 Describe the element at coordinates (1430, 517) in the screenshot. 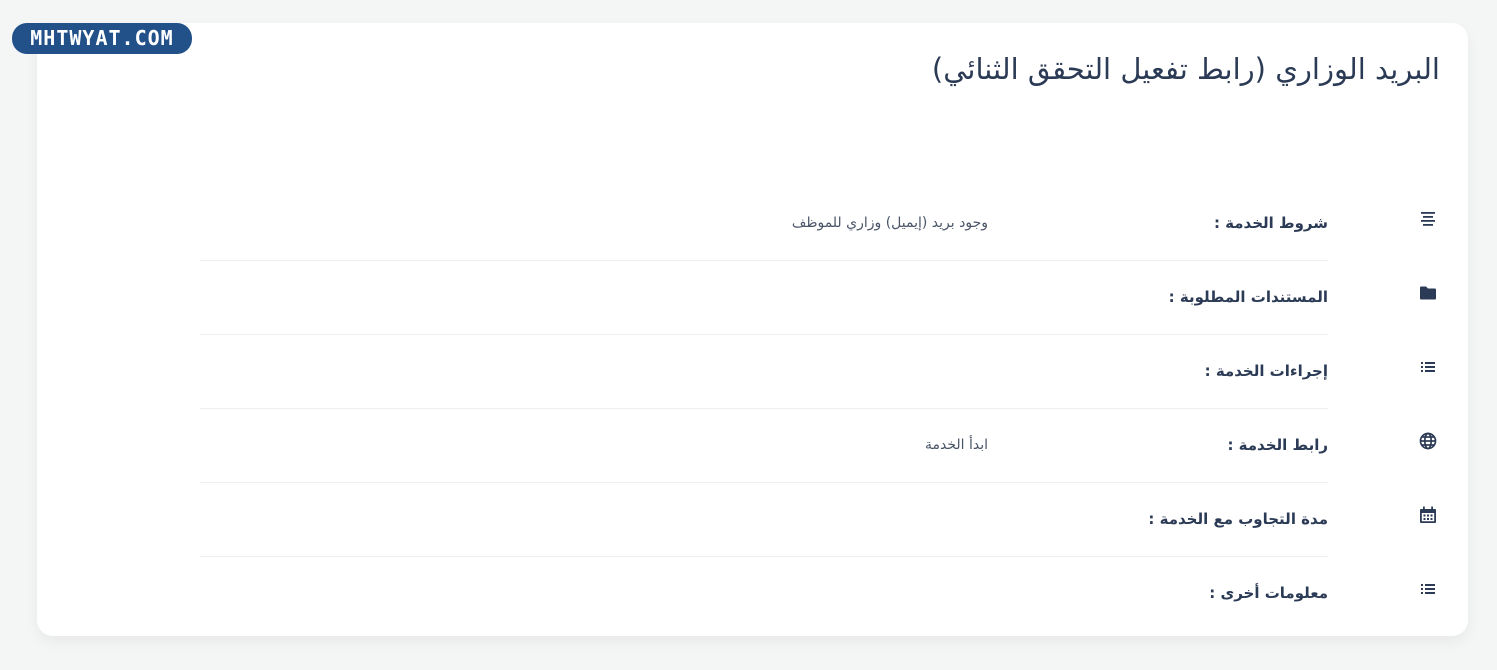

I see `calendar-icon` at that location.